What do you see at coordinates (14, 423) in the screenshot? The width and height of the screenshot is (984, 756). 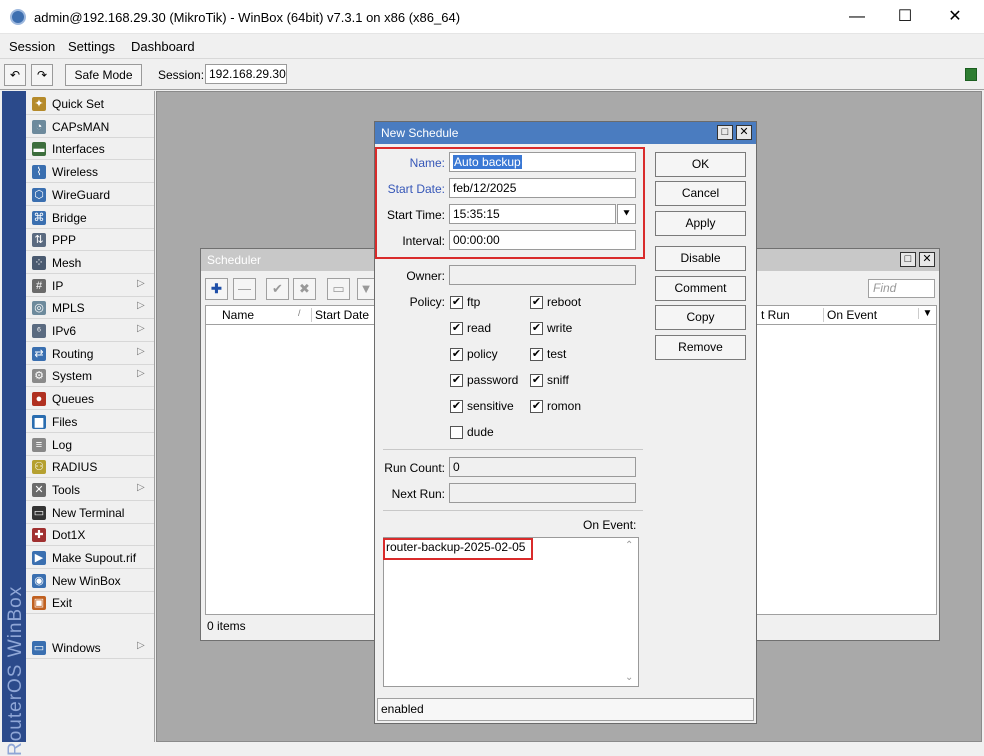 I see `brand-strip: RouterOS WinBox` at bounding box center [14, 423].